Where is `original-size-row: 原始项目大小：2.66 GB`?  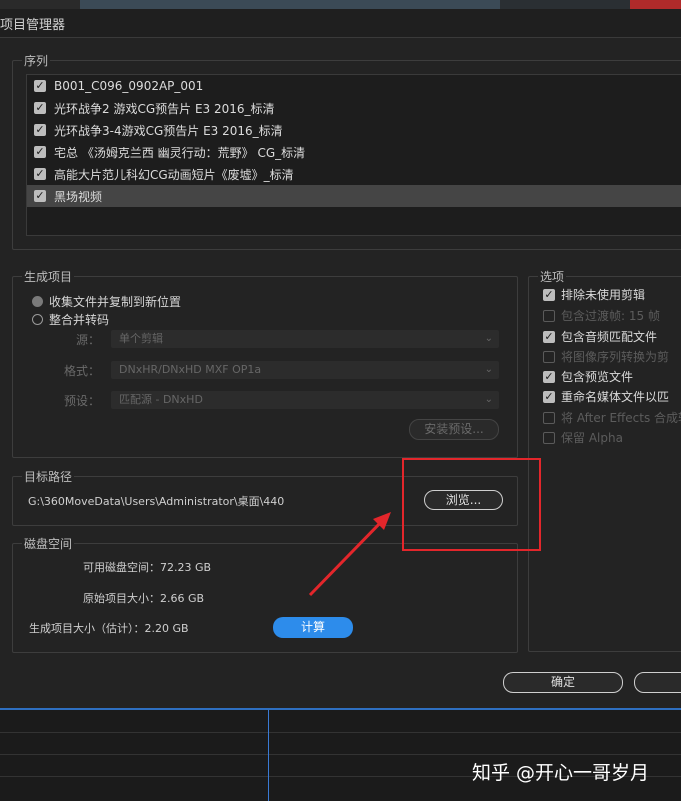
original-size-row: 原始项目大小：2.66 GB is located at coordinates (143, 598).